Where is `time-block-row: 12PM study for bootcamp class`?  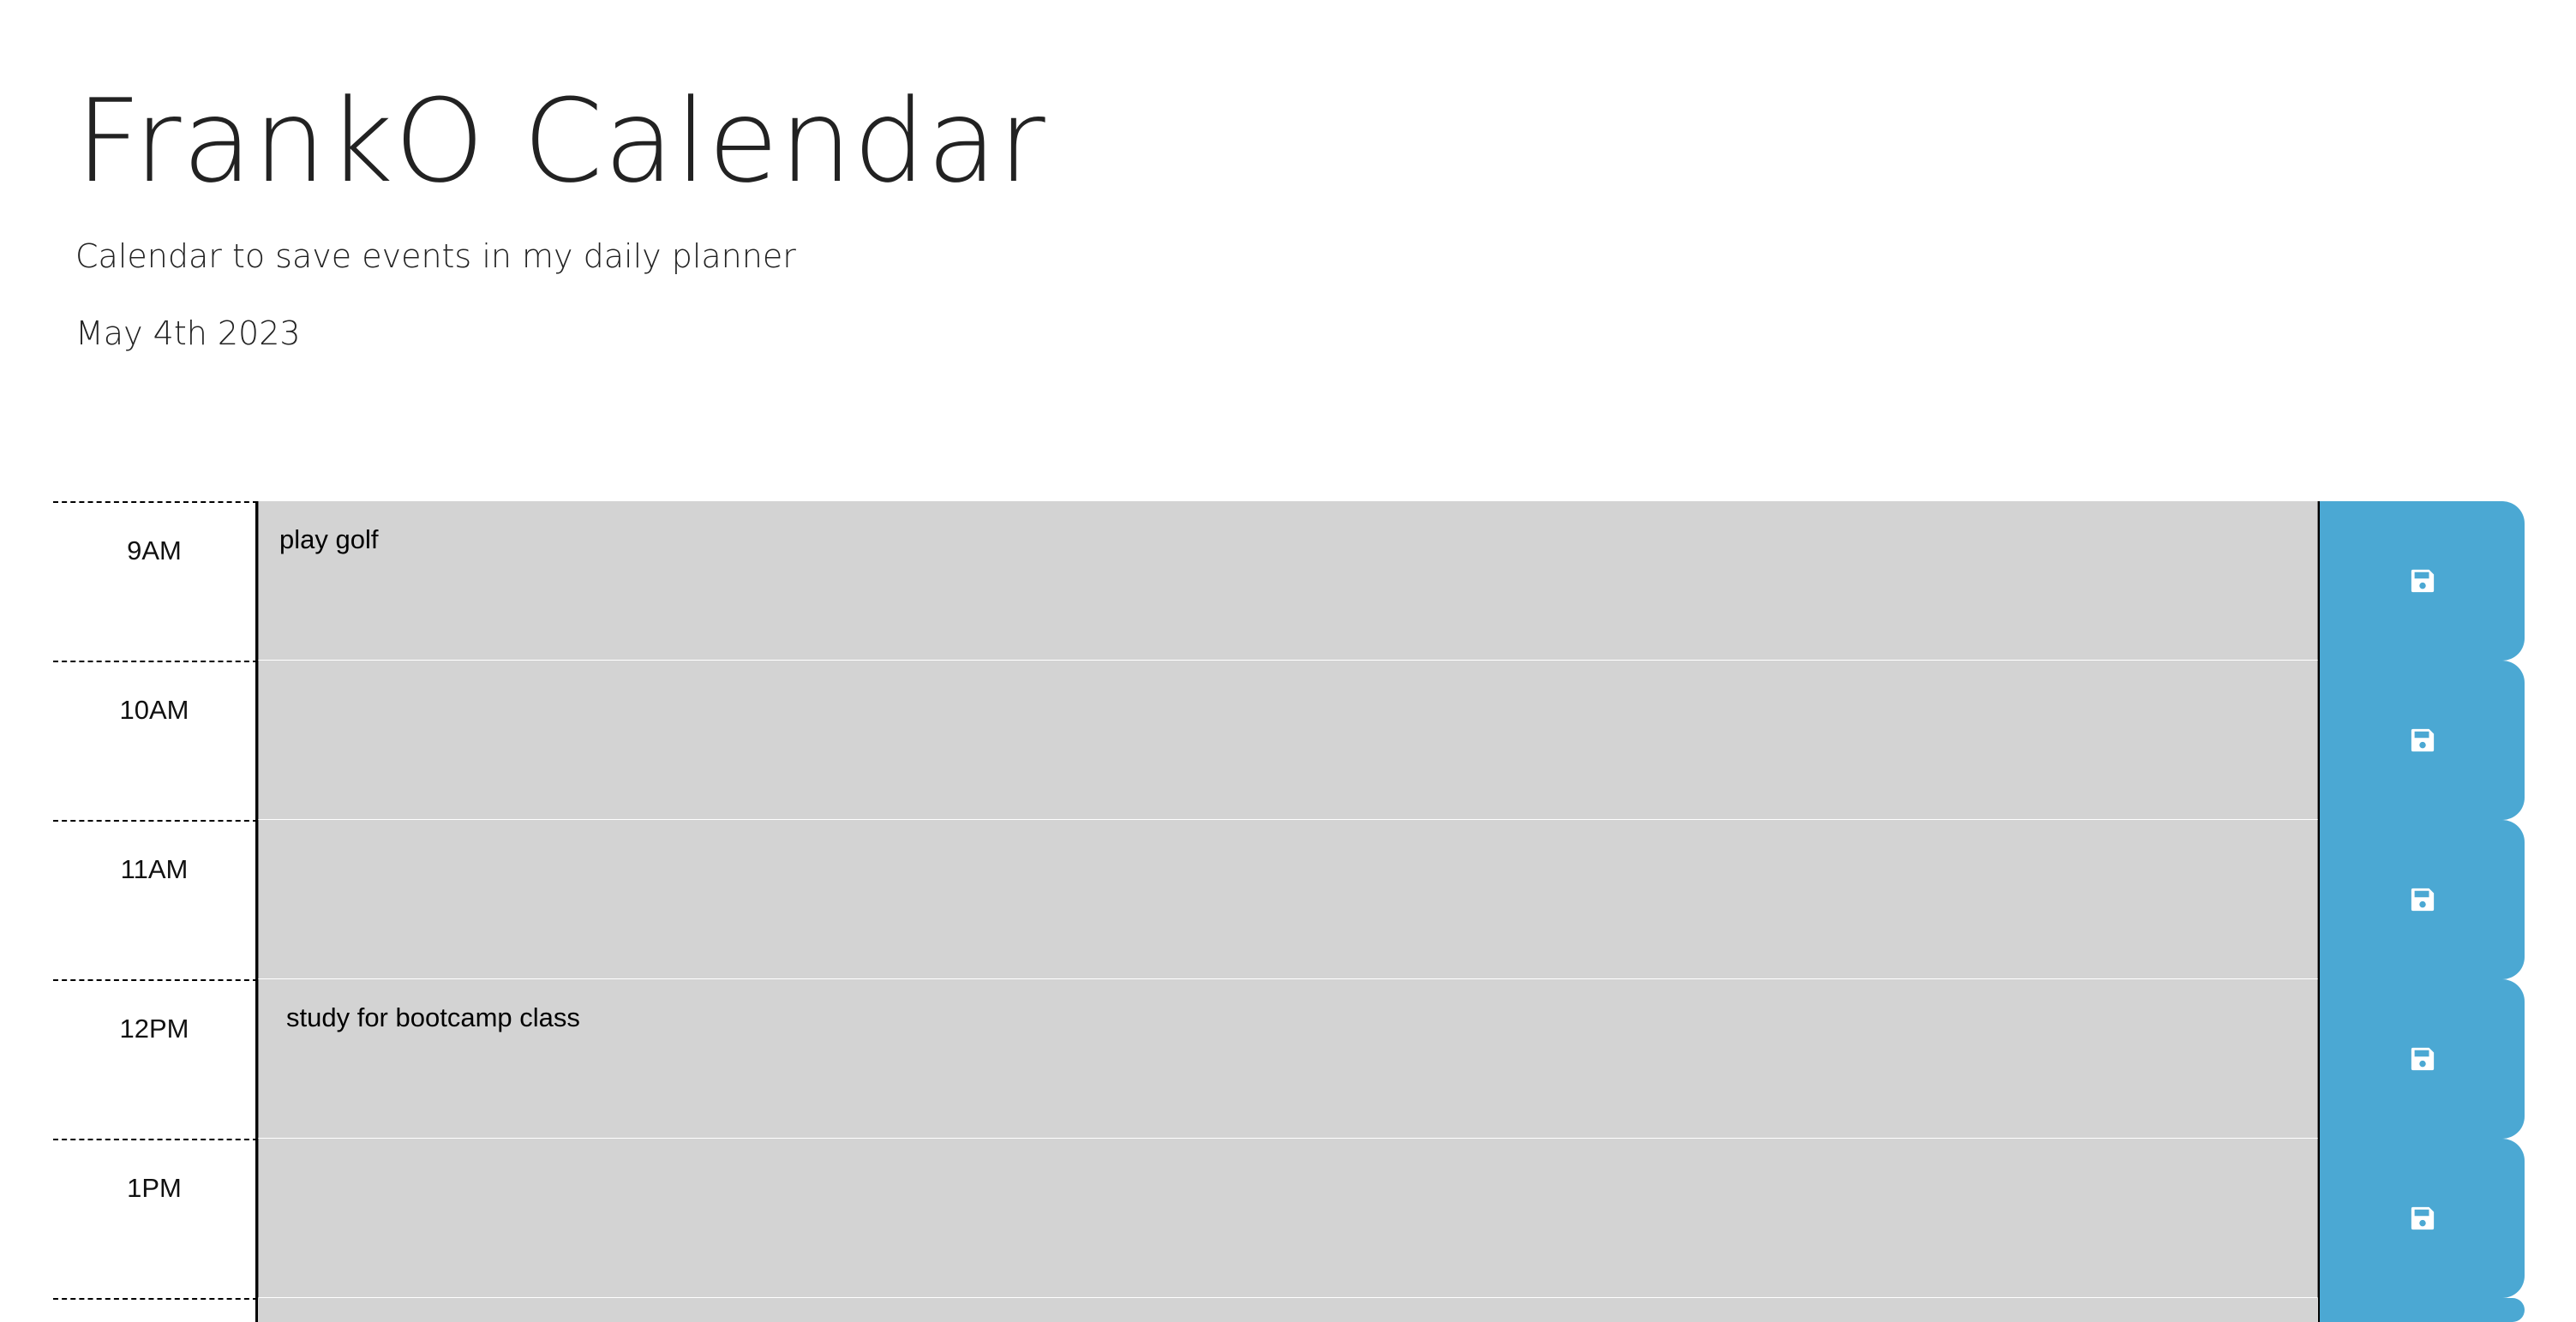
time-block-row: 12PM study for bootcamp class is located at coordinates (1289, 1059).